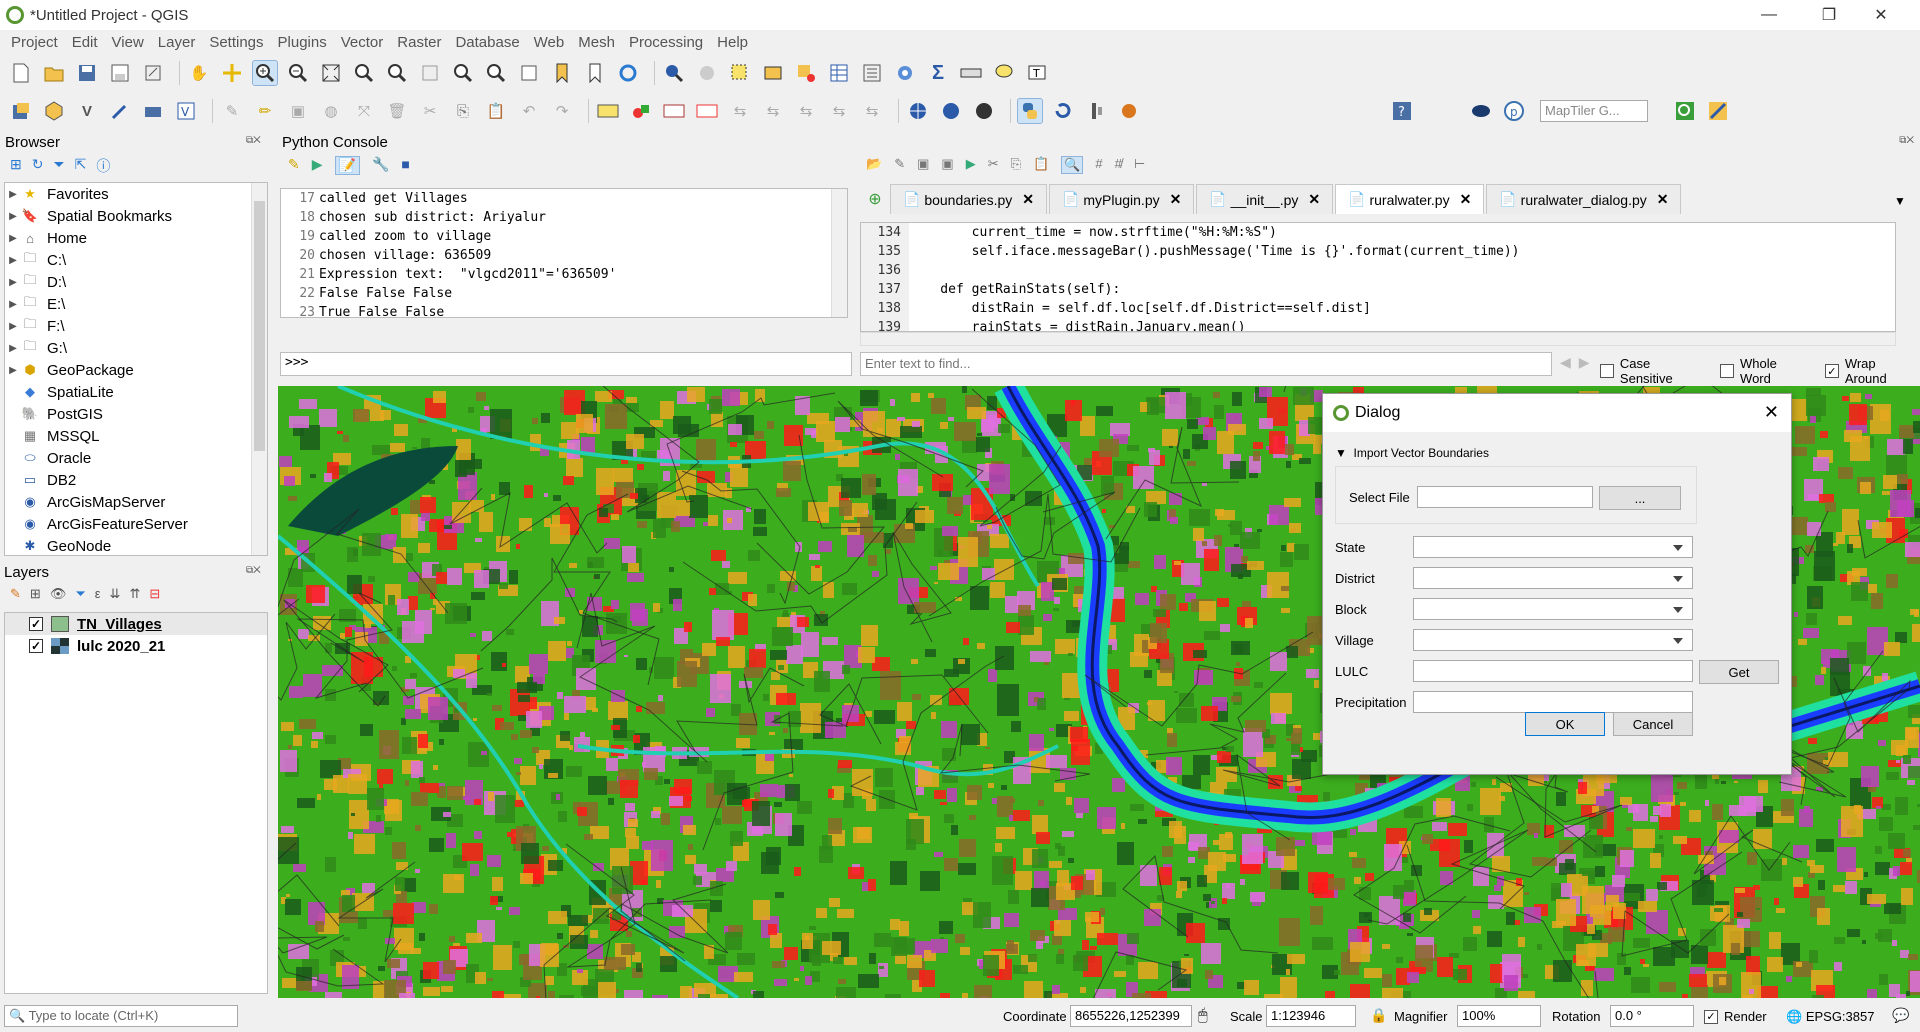 The image size is (1920, 1032). I want to click on toggle-editing-icon: ✏, so click(265, 111).